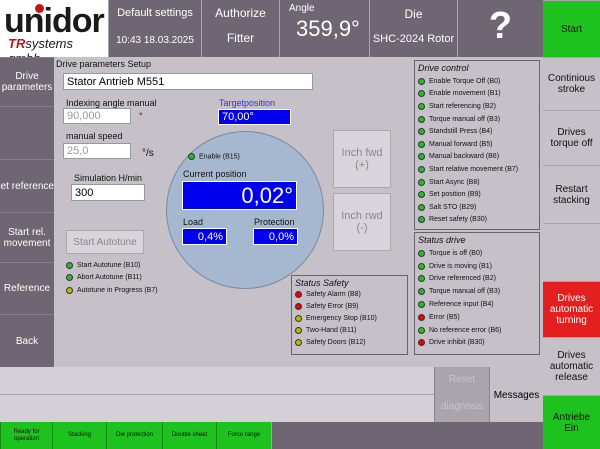 Image resolution: width=600 pixels, height=449 pixels. What do you see at coordinates (189, 435) in the screenshot?
I see `tab-double-sheet: Double sheet` at bounding box center [189, 435].